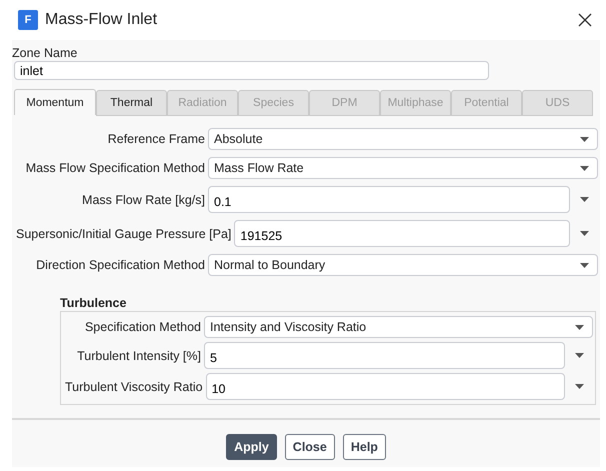 This screenshot has height=471, width=606. Describe the element at coordinates (28, 20) in the screenshot. I see `app-icon: F` at that location.